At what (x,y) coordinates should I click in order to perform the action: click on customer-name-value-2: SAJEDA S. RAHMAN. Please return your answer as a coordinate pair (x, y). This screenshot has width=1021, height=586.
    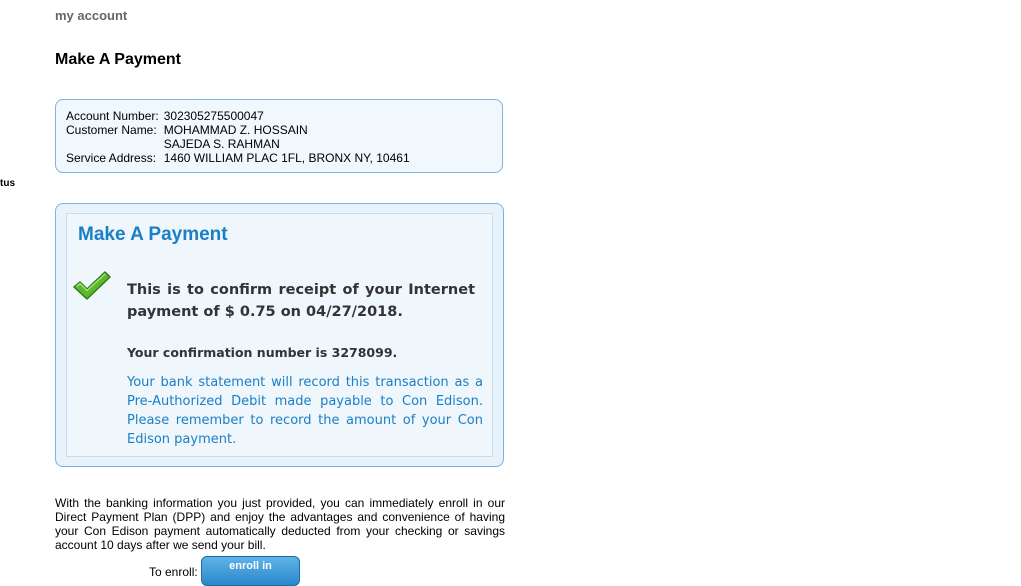
    Looking at the image, I should click on (221, 144).